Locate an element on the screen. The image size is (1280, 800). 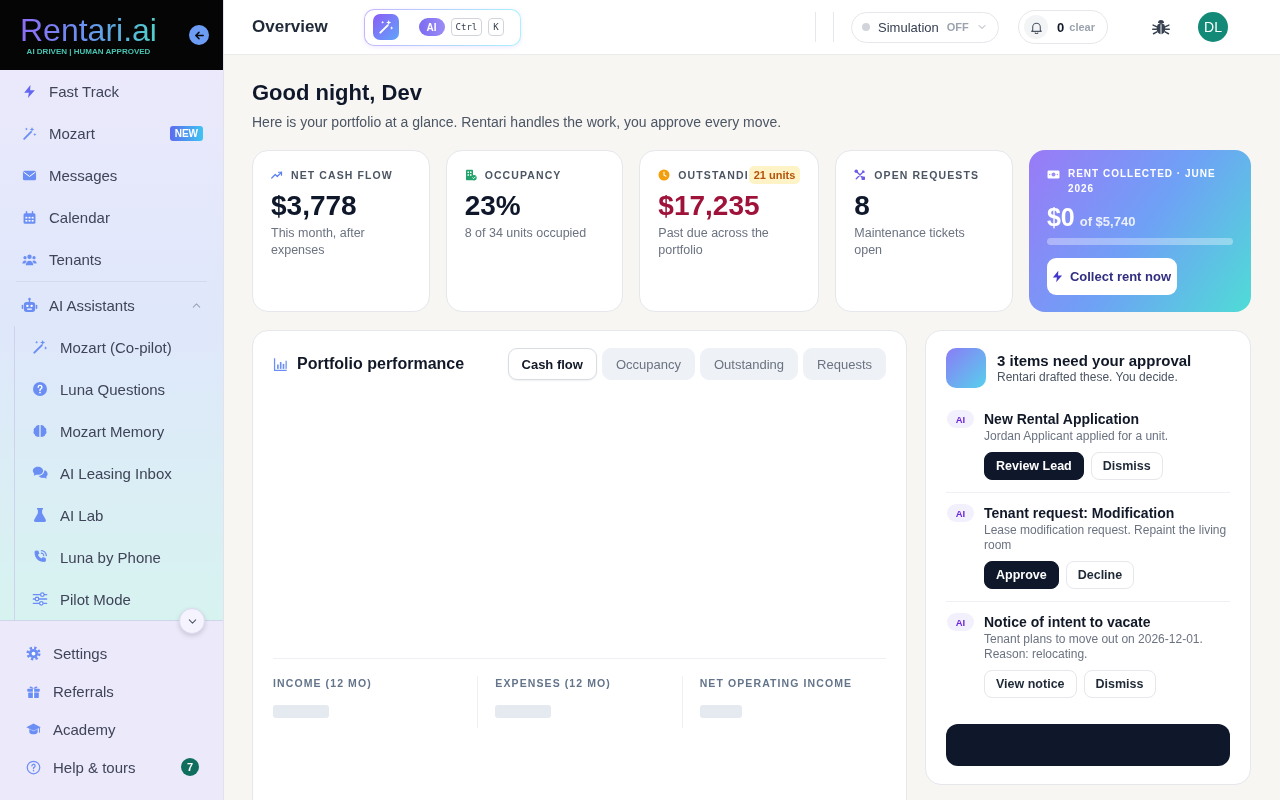
tab: Occupancy is located at coordinates (648, 364).